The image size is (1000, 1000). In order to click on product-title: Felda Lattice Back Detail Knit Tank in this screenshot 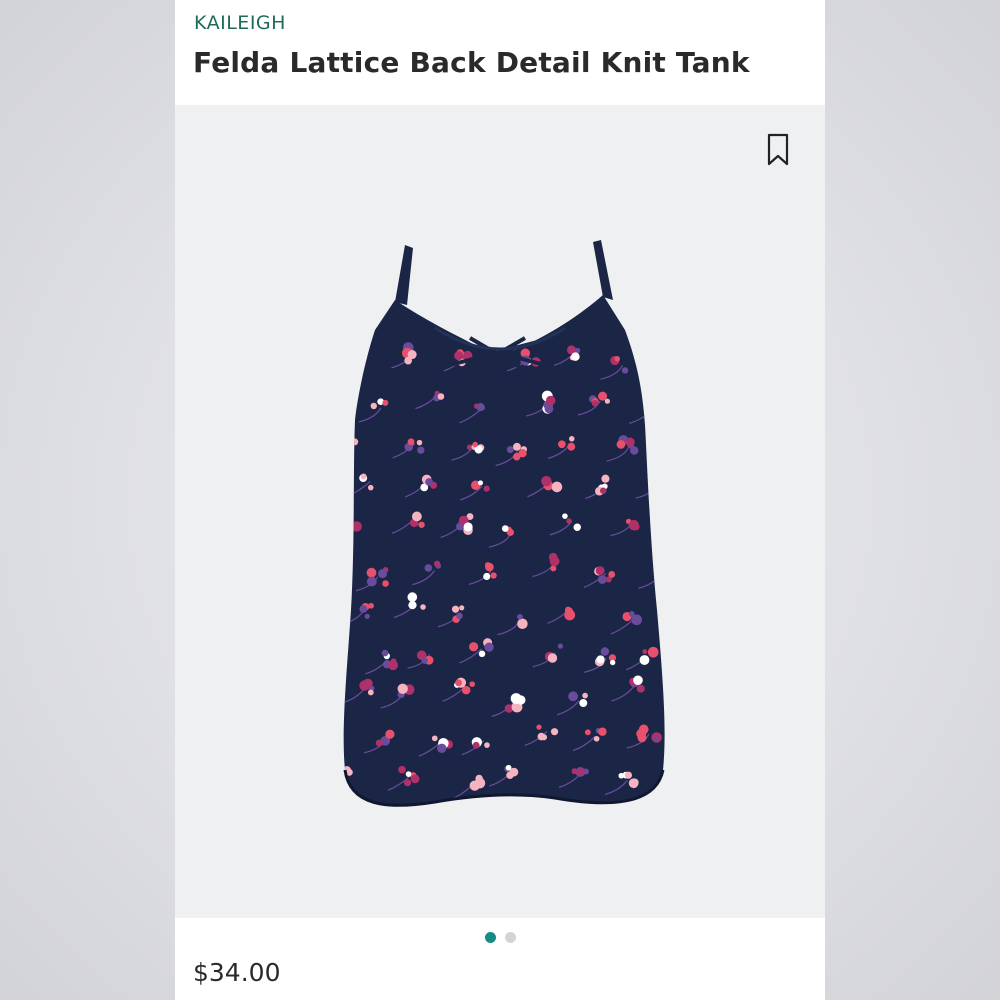, I will do `click(471, 62)`.